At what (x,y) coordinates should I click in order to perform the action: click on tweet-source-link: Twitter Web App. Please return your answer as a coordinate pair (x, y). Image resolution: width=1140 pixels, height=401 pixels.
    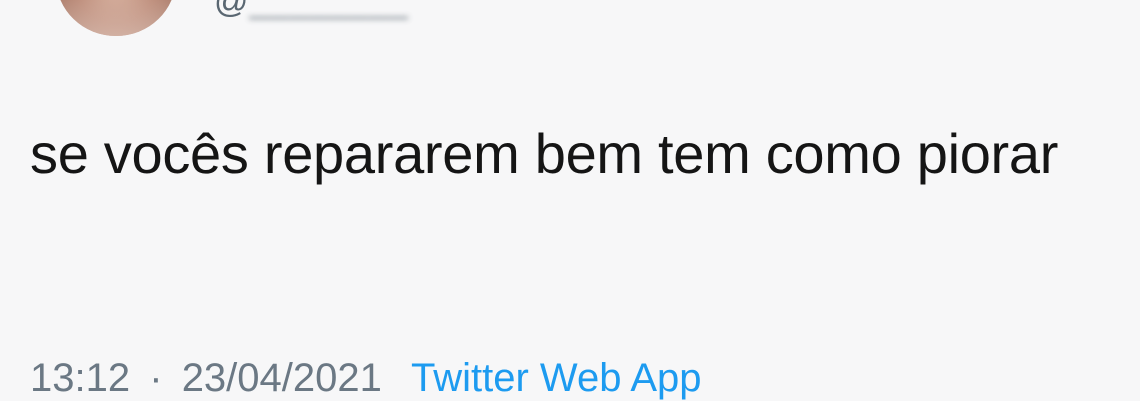
    Looking at the image, I should click on (556, 378).